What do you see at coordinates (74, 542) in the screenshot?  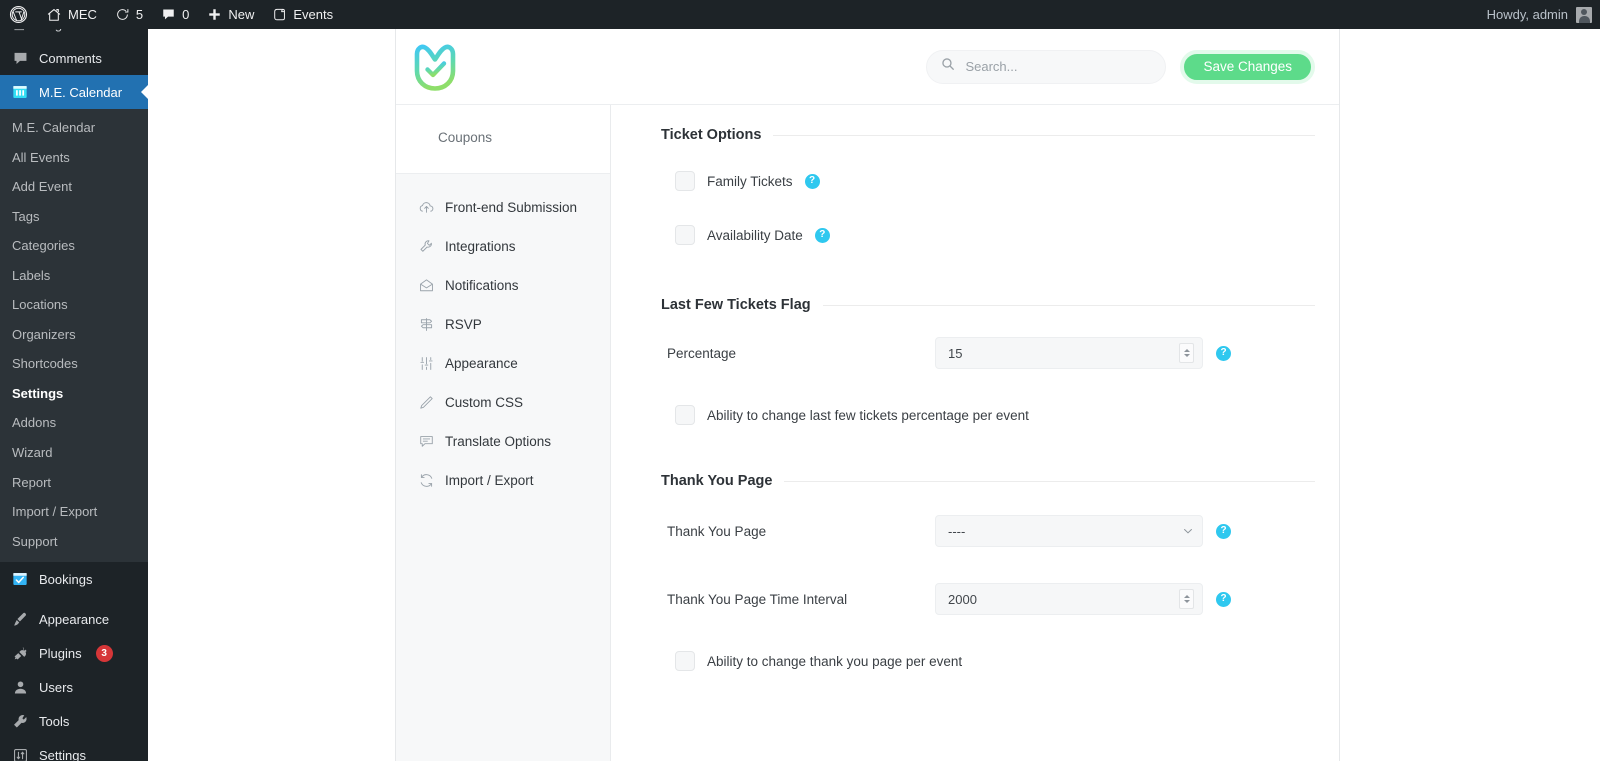 I see `sidebar-subitem-support: Support` at bounding box center [74, 542].